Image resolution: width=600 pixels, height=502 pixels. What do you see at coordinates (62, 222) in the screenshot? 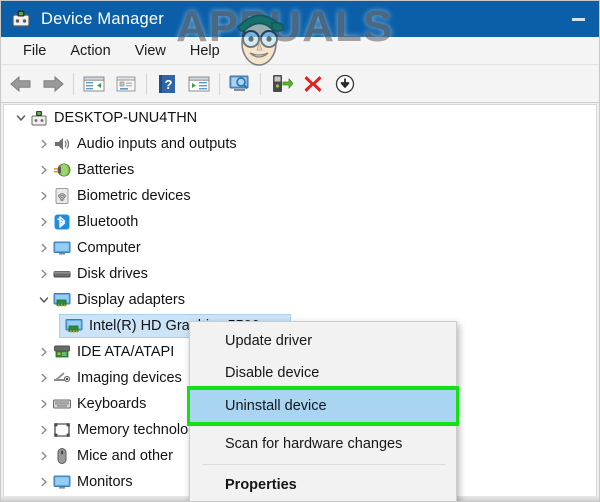
I see `bluetooth-icon` at bounding box center [62, 222].